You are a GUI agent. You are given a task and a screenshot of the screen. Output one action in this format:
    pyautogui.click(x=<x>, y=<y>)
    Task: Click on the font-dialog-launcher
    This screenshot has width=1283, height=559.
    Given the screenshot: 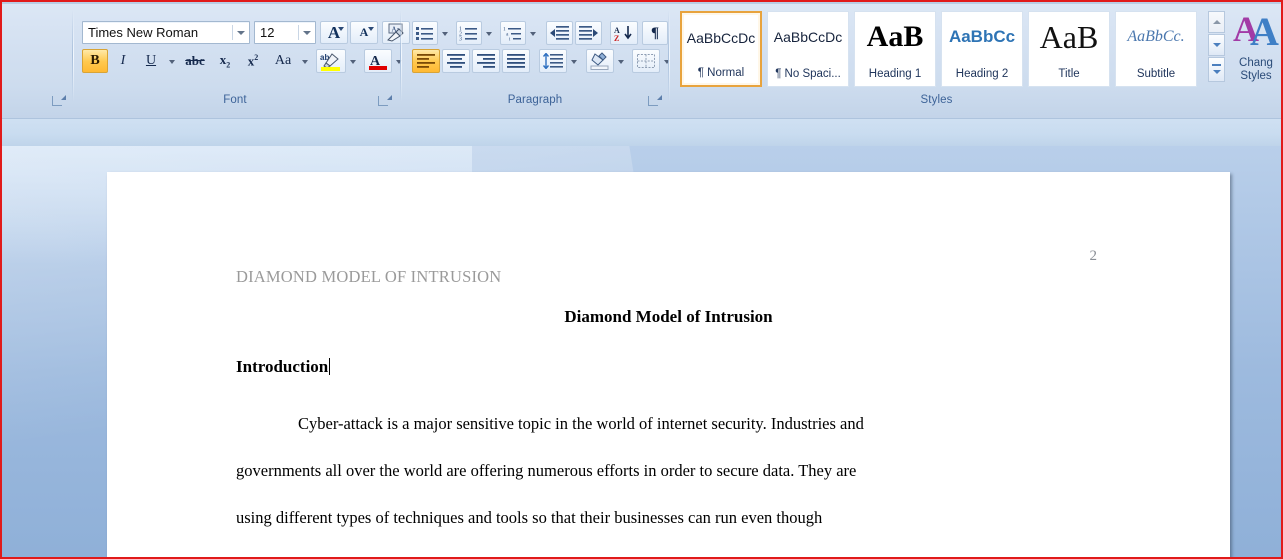 What is the action you would take?
    pyautogui.click(x=384, y=101)
    